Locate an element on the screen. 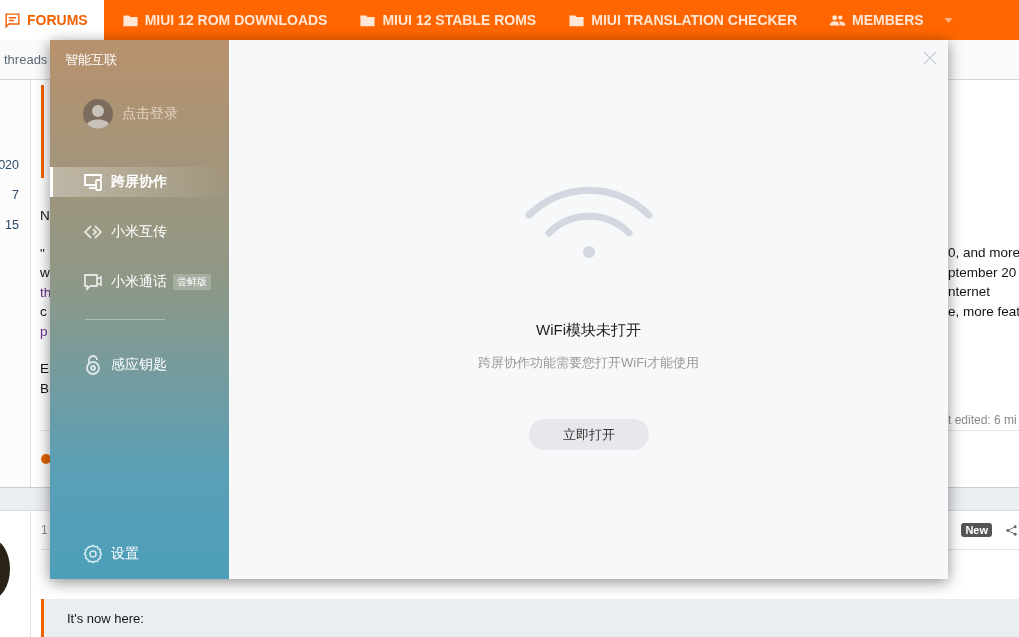  post-text: B is located at coordinates (45, 388).